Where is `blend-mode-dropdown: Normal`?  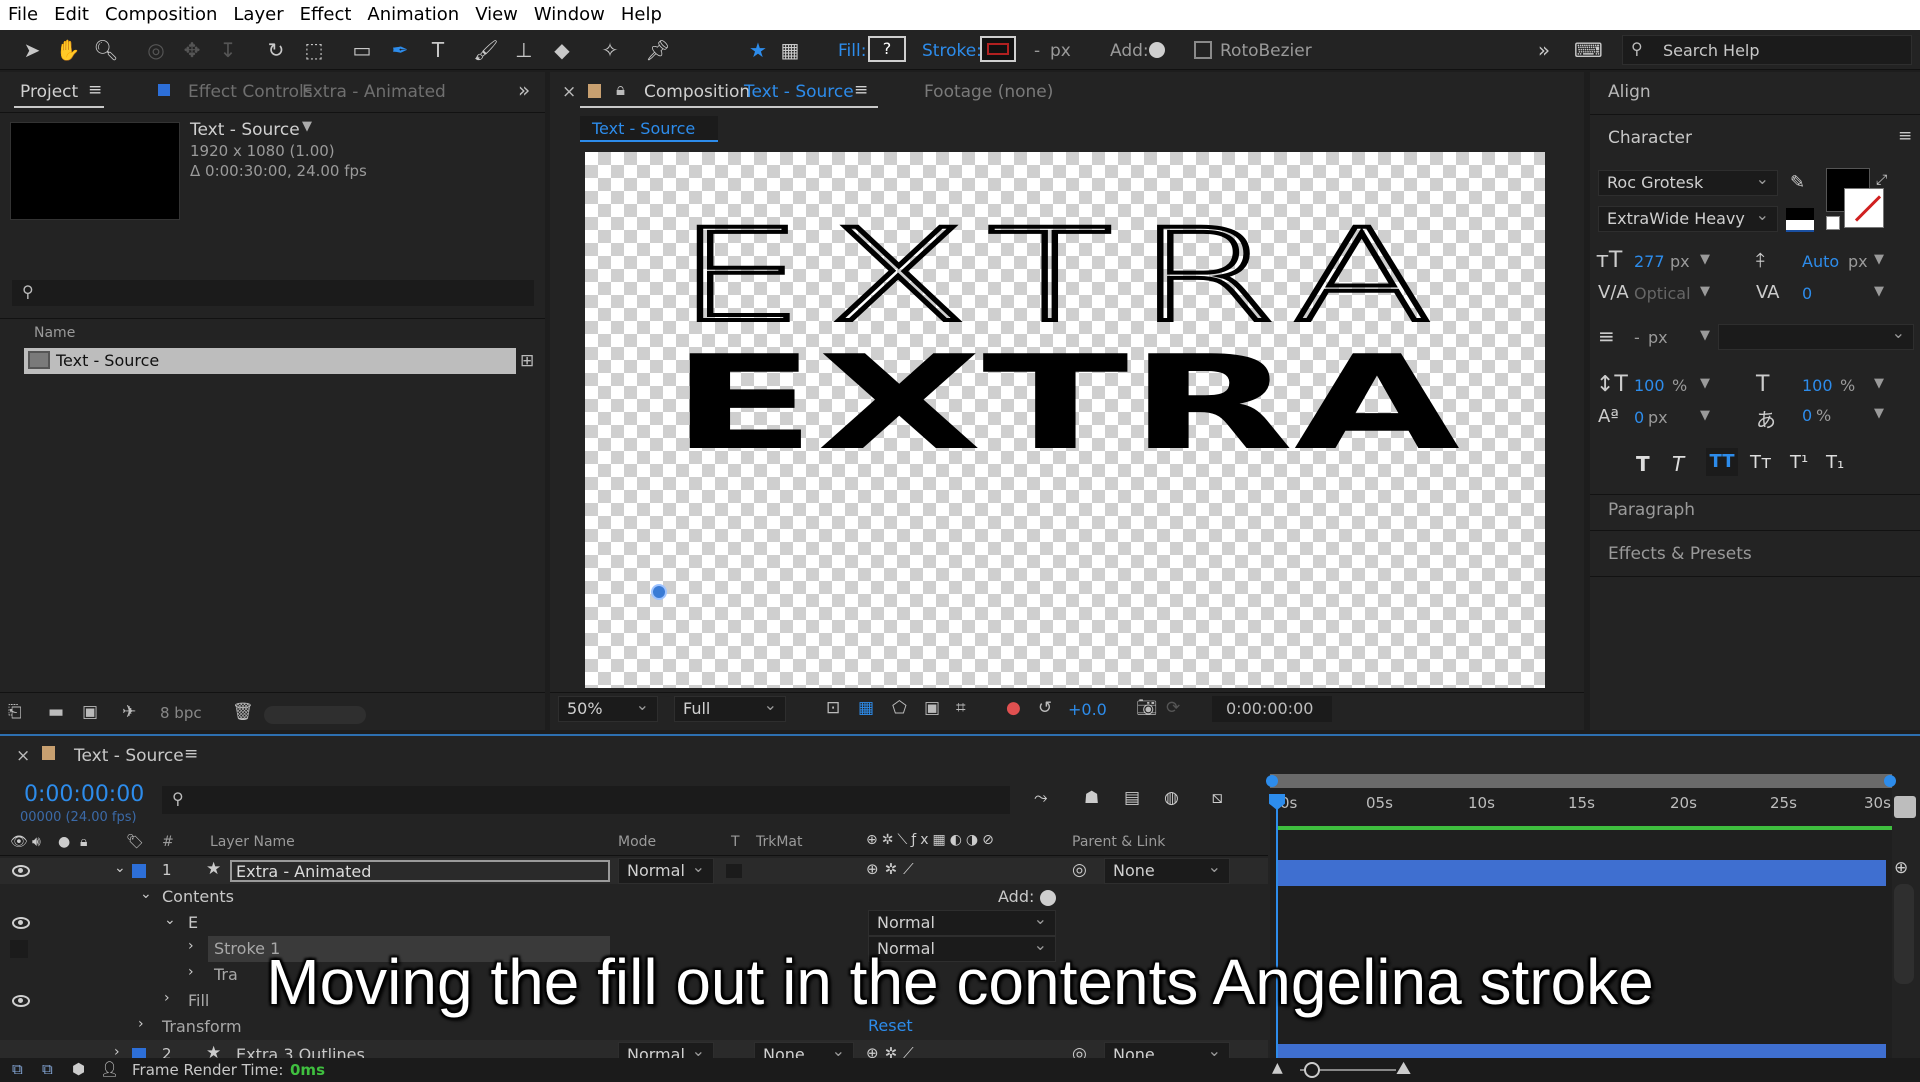 blend-mode-dropdown: Normal is located at coordinates (666, 869).